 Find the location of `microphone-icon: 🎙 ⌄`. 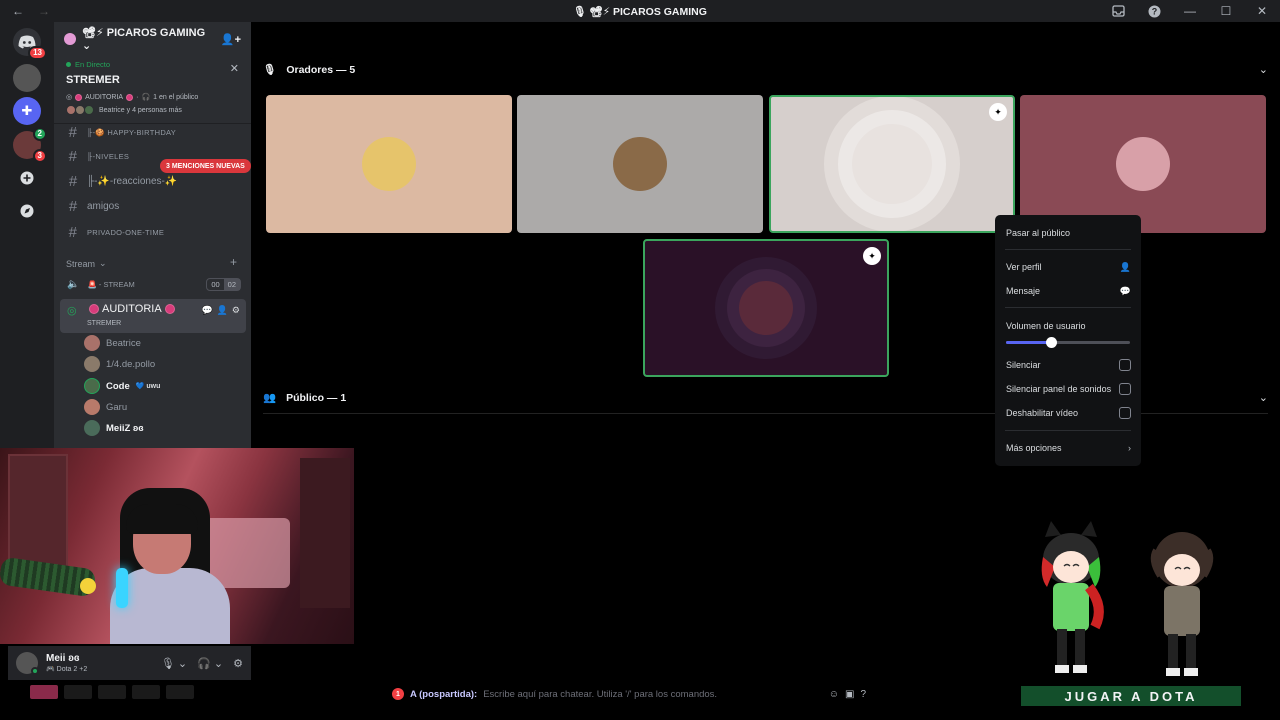

microphone-icon: 🎙 ⌄ is located at coordinates (174, 663).